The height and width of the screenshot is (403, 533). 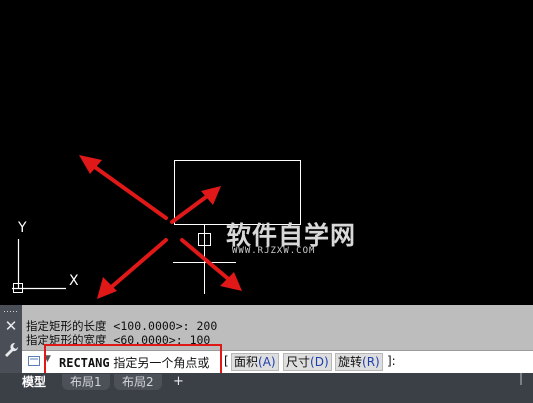 I want to click on arrow-to-top-right-head, so click(x=211, y=195).